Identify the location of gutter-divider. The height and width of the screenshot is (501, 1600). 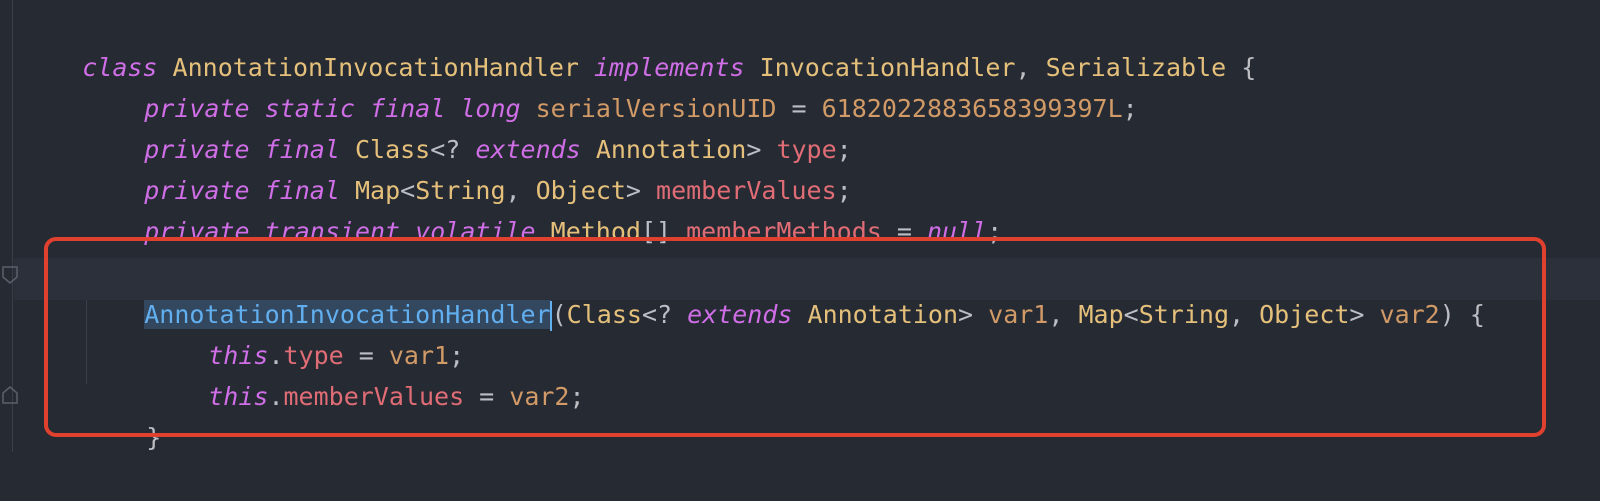
(12, 226).